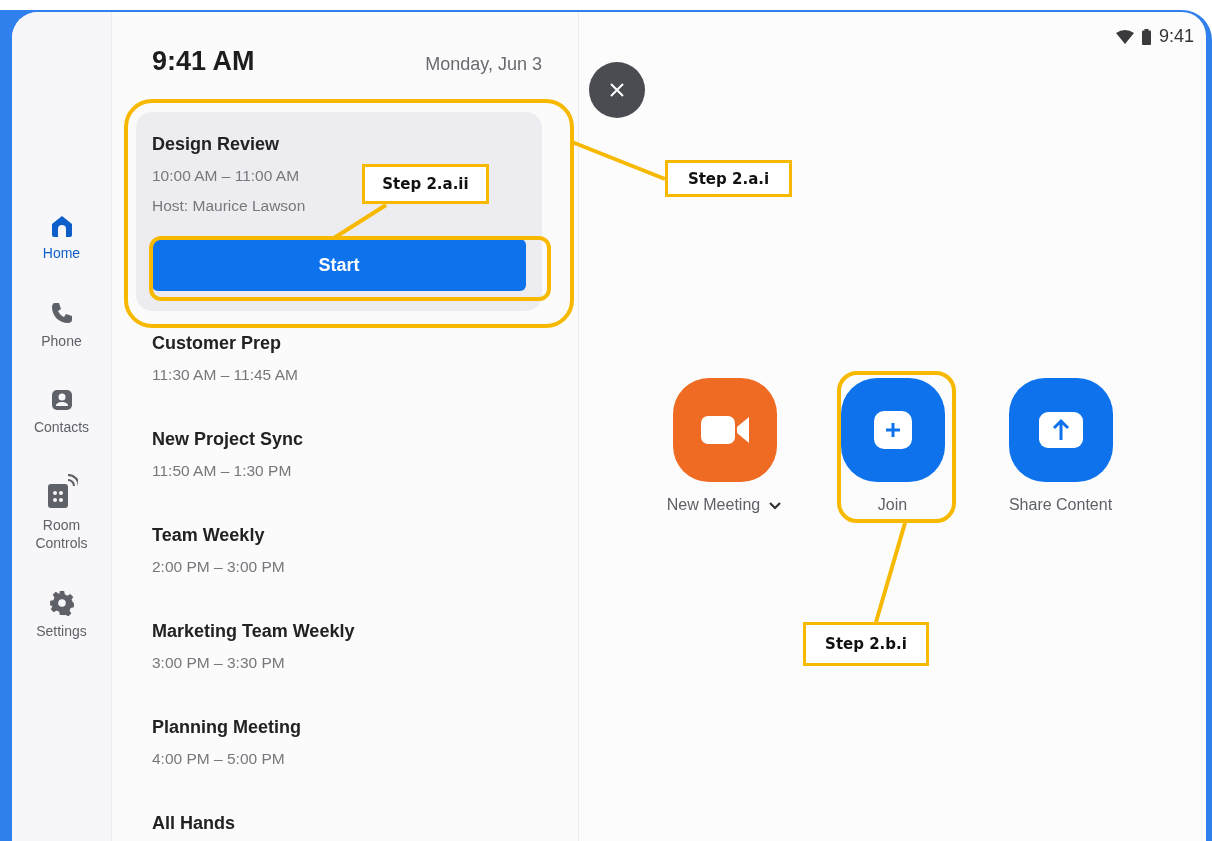 This screenshot has height=841, width=1212. What do you see at coordinates (775, 505) in the screenshot?
I see `chevron-down-icon` at bounding box center [775, 505].